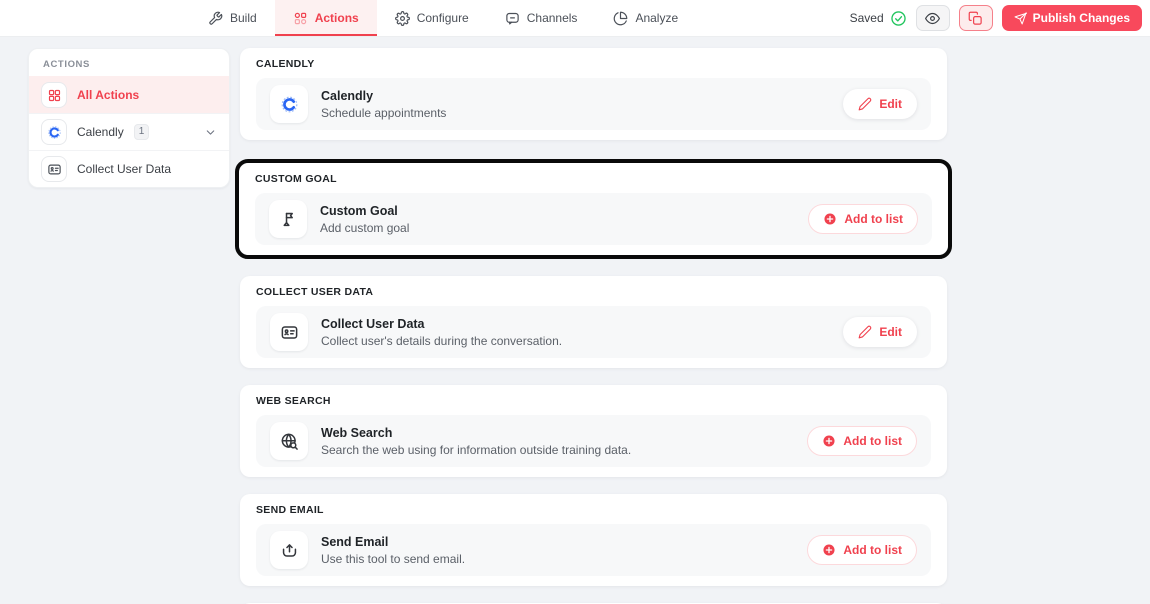  I want to click on nav-tab-channels: Channels, so click(541, 18).